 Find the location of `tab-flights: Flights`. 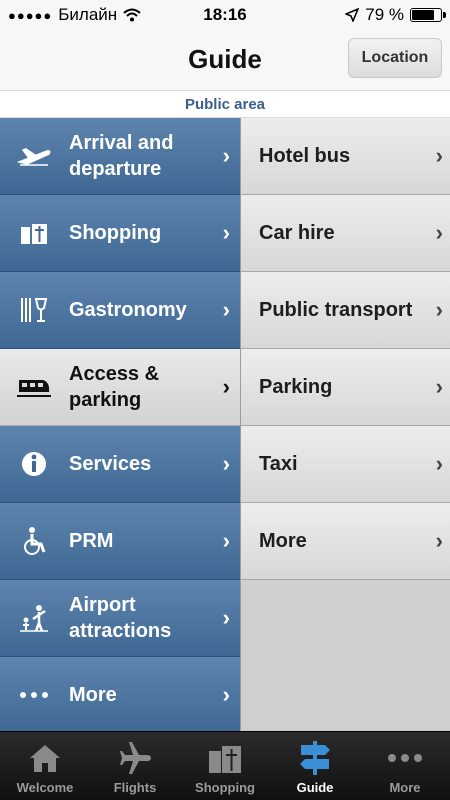

tab-flights: Flights is located at coordinates (135, 766).